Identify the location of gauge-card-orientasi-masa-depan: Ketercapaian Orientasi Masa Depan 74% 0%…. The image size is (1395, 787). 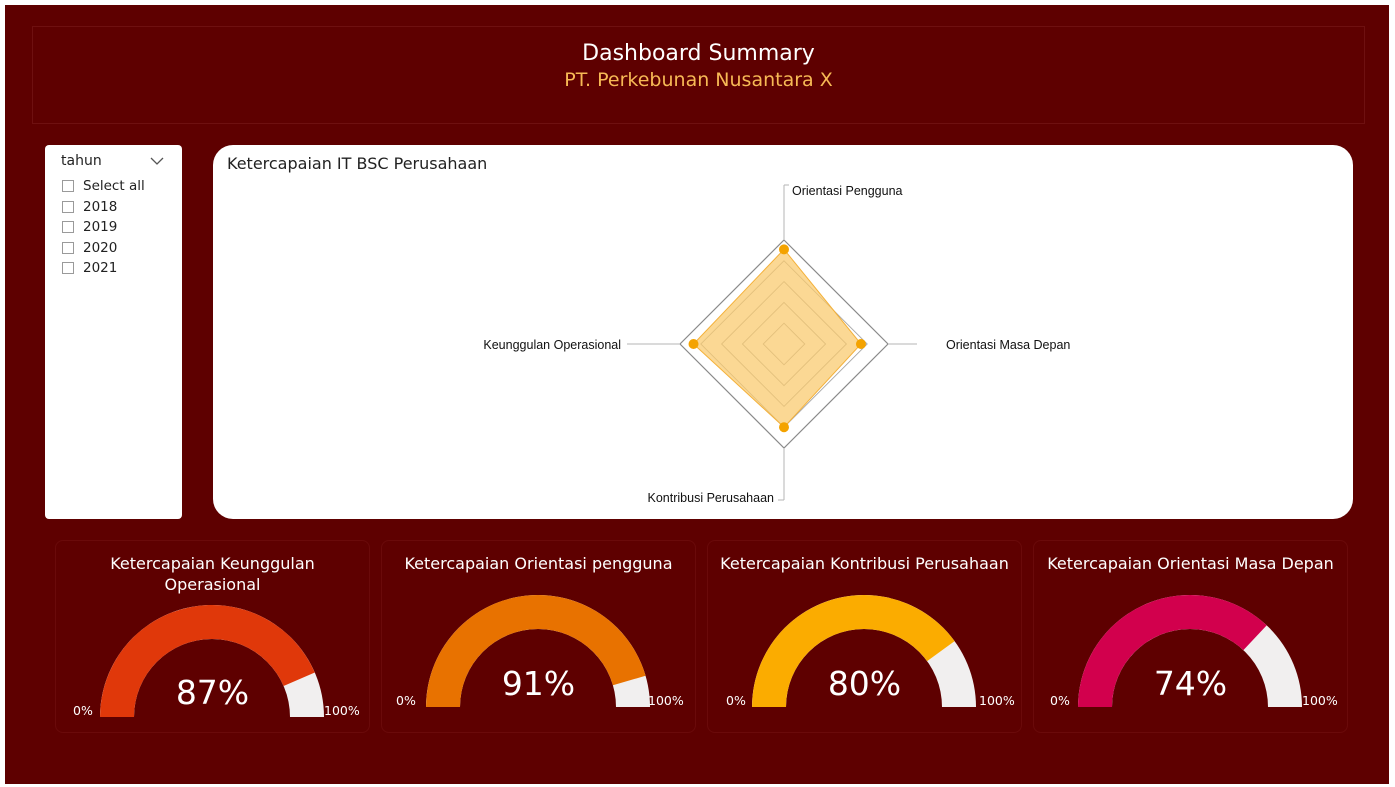
(1190, 636).